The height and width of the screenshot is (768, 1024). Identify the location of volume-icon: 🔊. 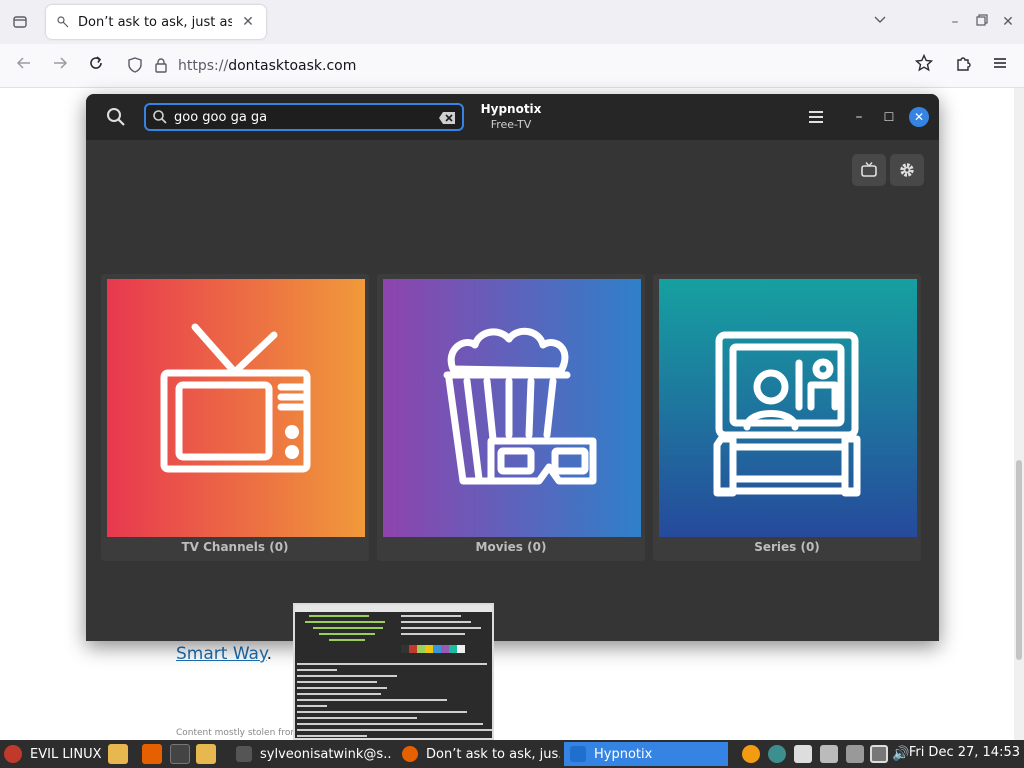
(901, 754).